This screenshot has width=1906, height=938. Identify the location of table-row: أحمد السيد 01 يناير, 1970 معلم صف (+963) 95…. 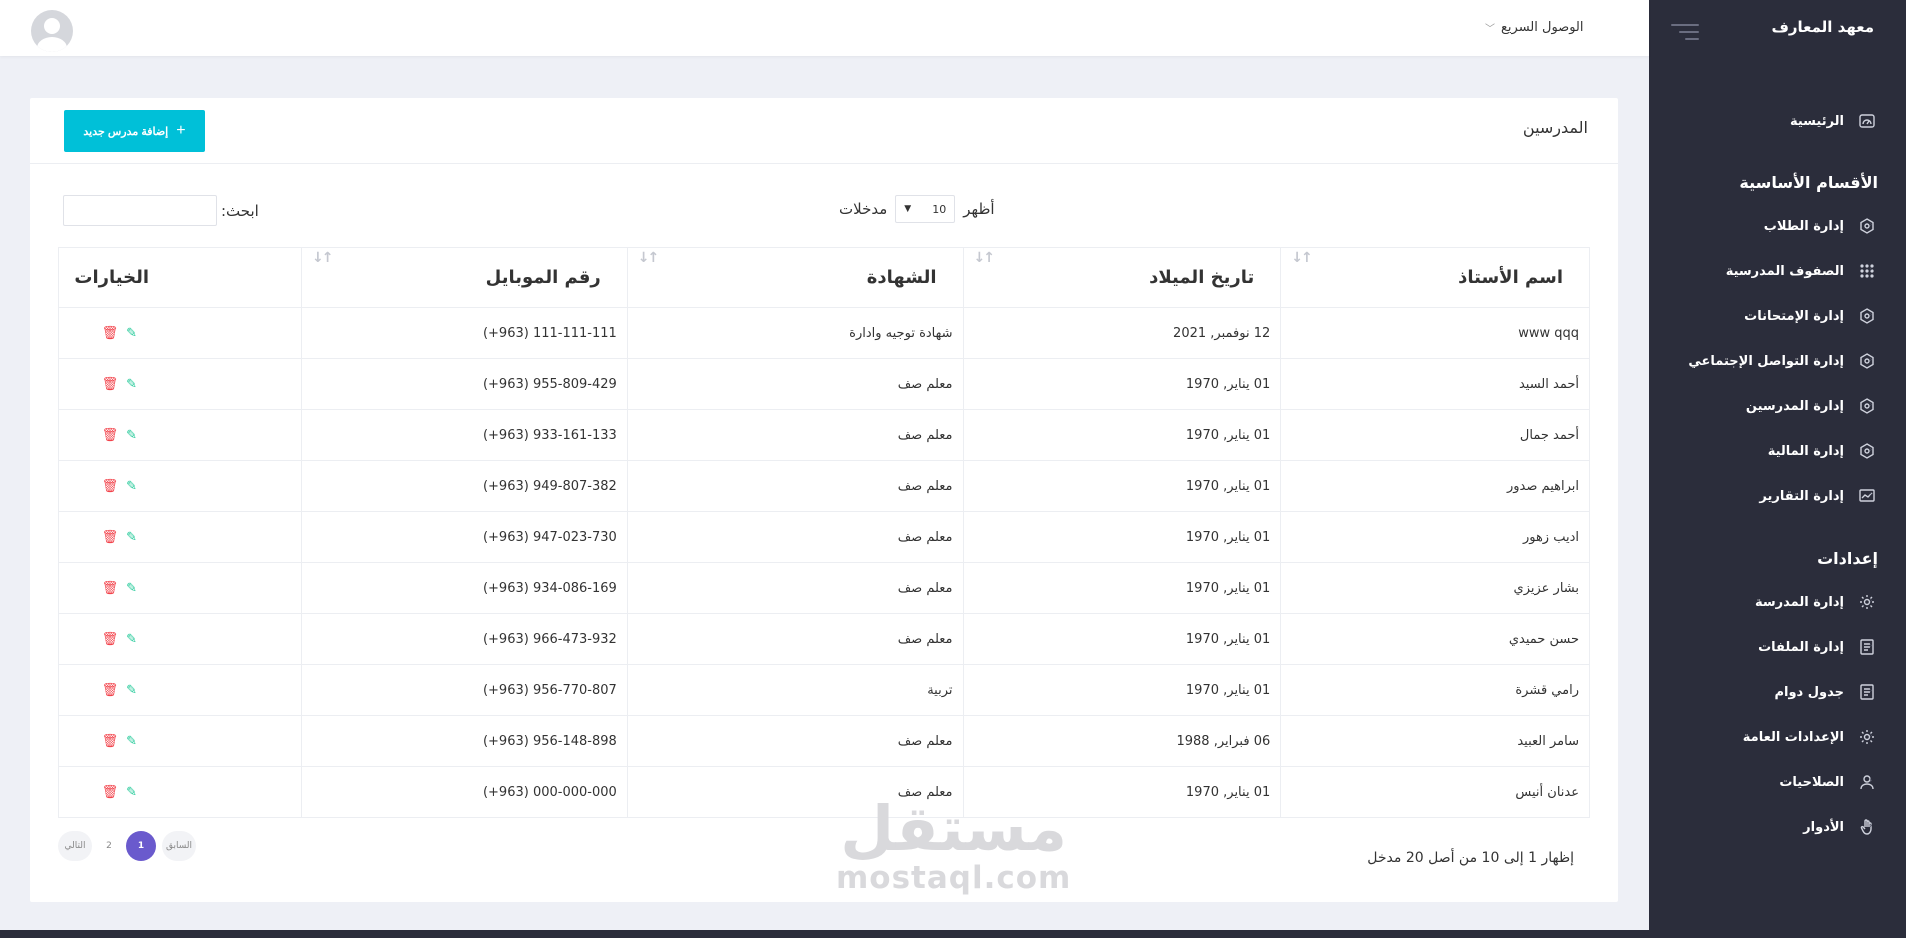
(823, 384).